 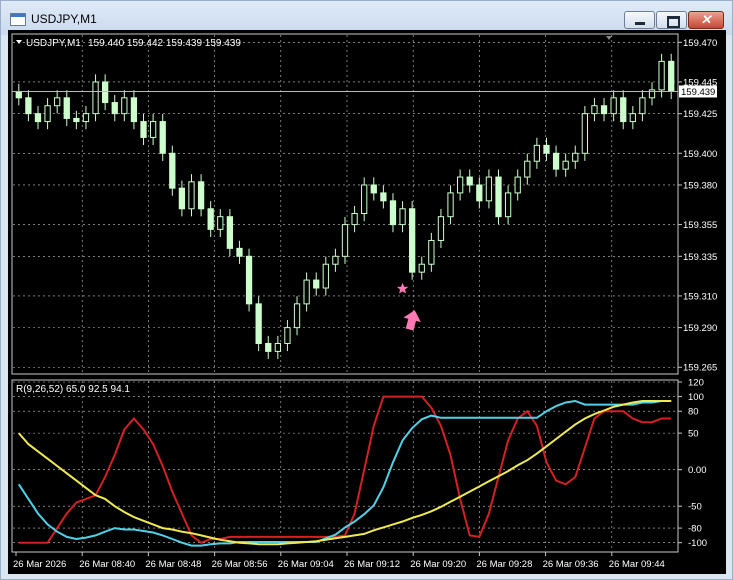 What do you see at coordinates (639, 20) in the screenshot?
I see `minimize-button` at bounding box center [639, 20].